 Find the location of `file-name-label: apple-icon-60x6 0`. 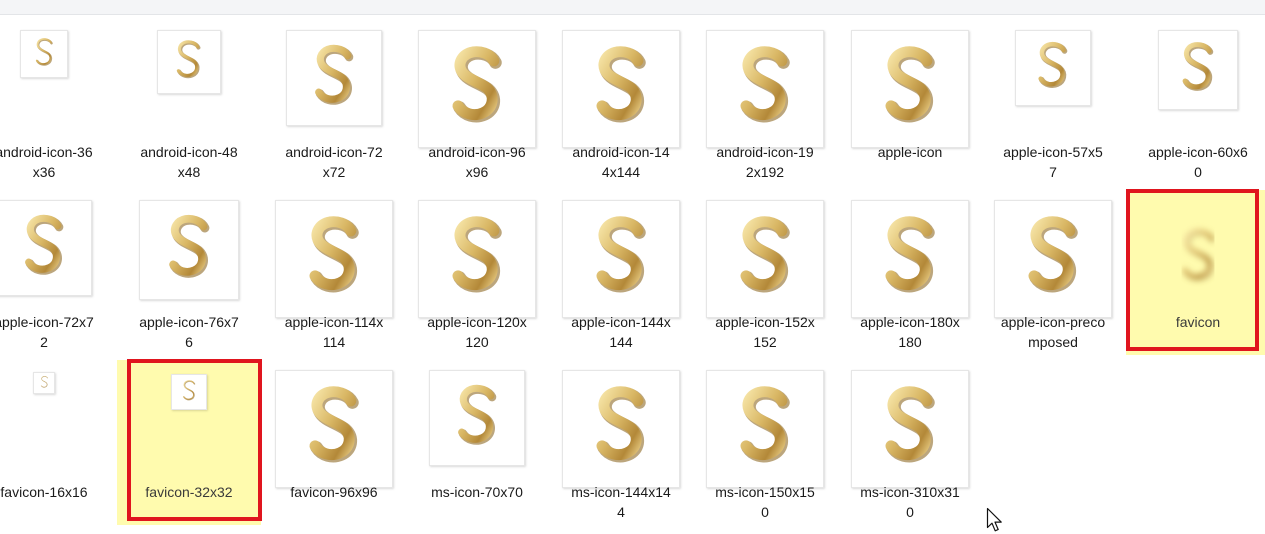

file-name-label: apple-icon-60x6 0 is located at coordinates (1198, 162).